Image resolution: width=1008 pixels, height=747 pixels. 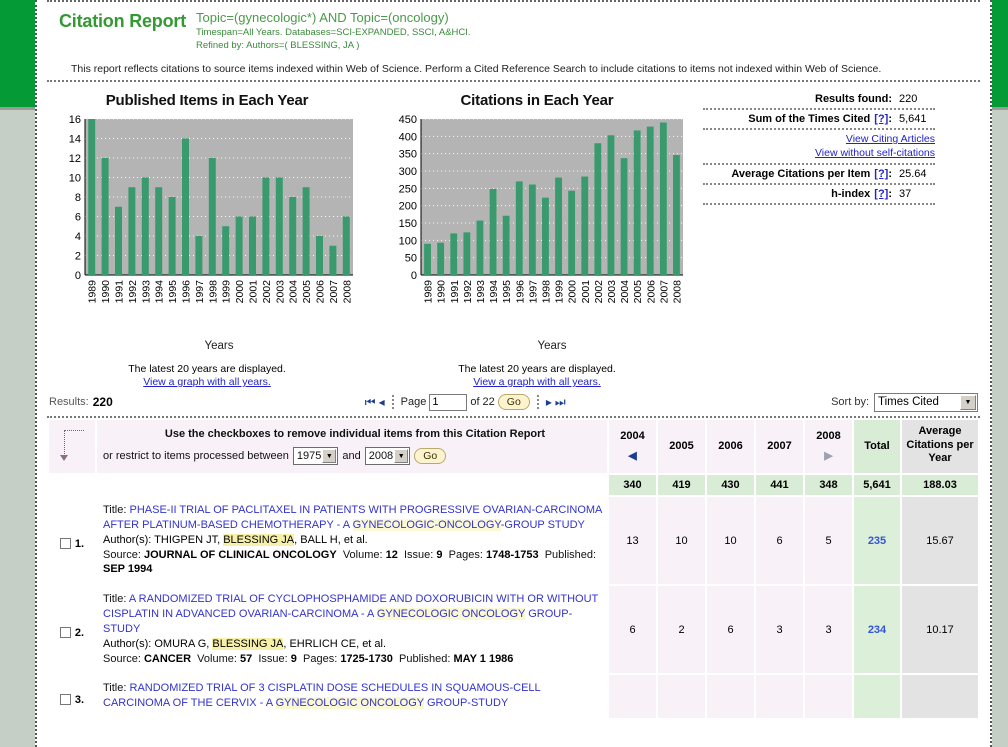 I want to click on from-year-select: 1975 ▼, so click(x=315, y=456).